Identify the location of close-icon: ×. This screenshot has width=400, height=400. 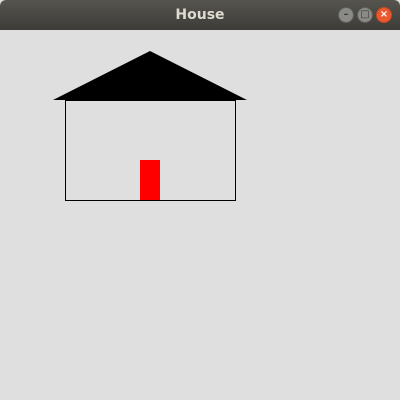
(384, 14).